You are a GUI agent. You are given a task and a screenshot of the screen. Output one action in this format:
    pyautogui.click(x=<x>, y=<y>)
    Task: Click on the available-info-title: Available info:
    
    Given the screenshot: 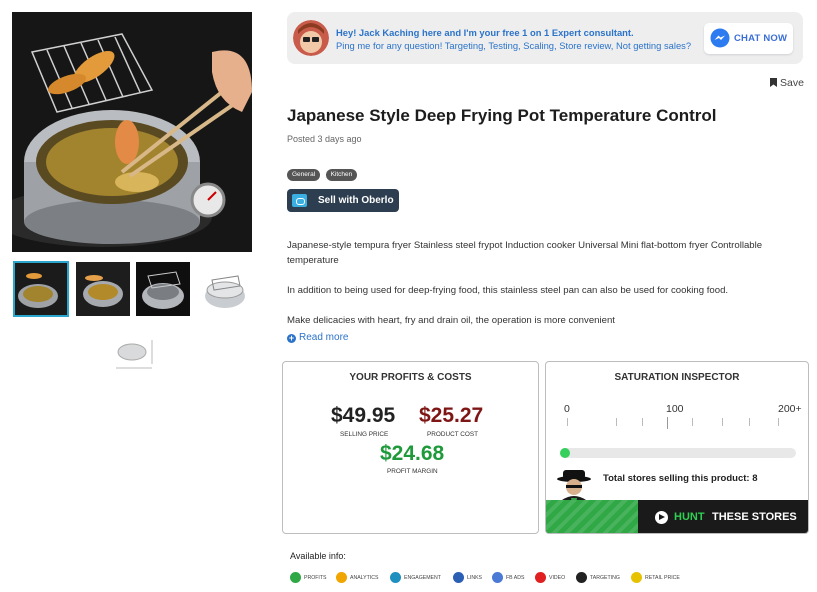 What is the action you would take?
    pyautogui.click(x=318, y=556)
    